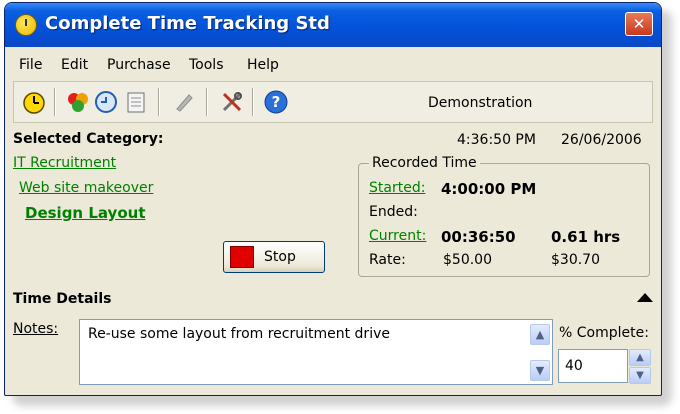  I want to click on percent-complete-input: 40, so click(593, 366).